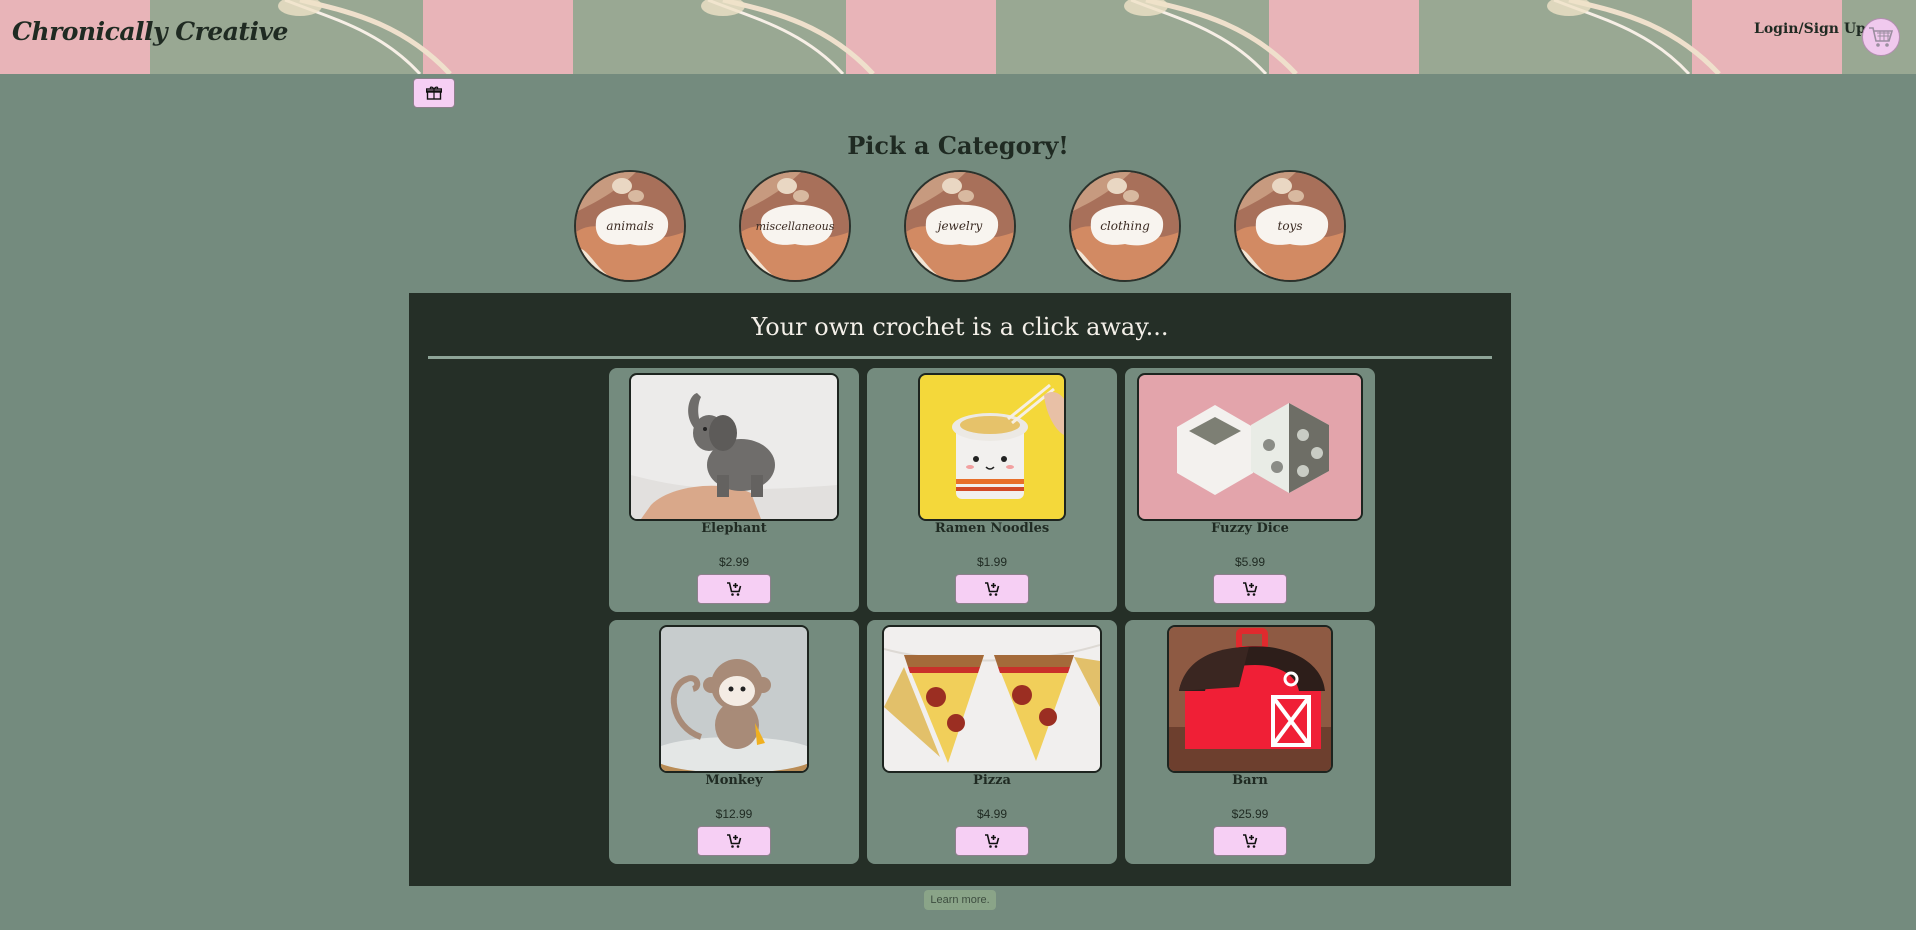 Image resolution: width=1916 pixels, height=930 pixels. I want to click on gift-button, so click(434, 93).